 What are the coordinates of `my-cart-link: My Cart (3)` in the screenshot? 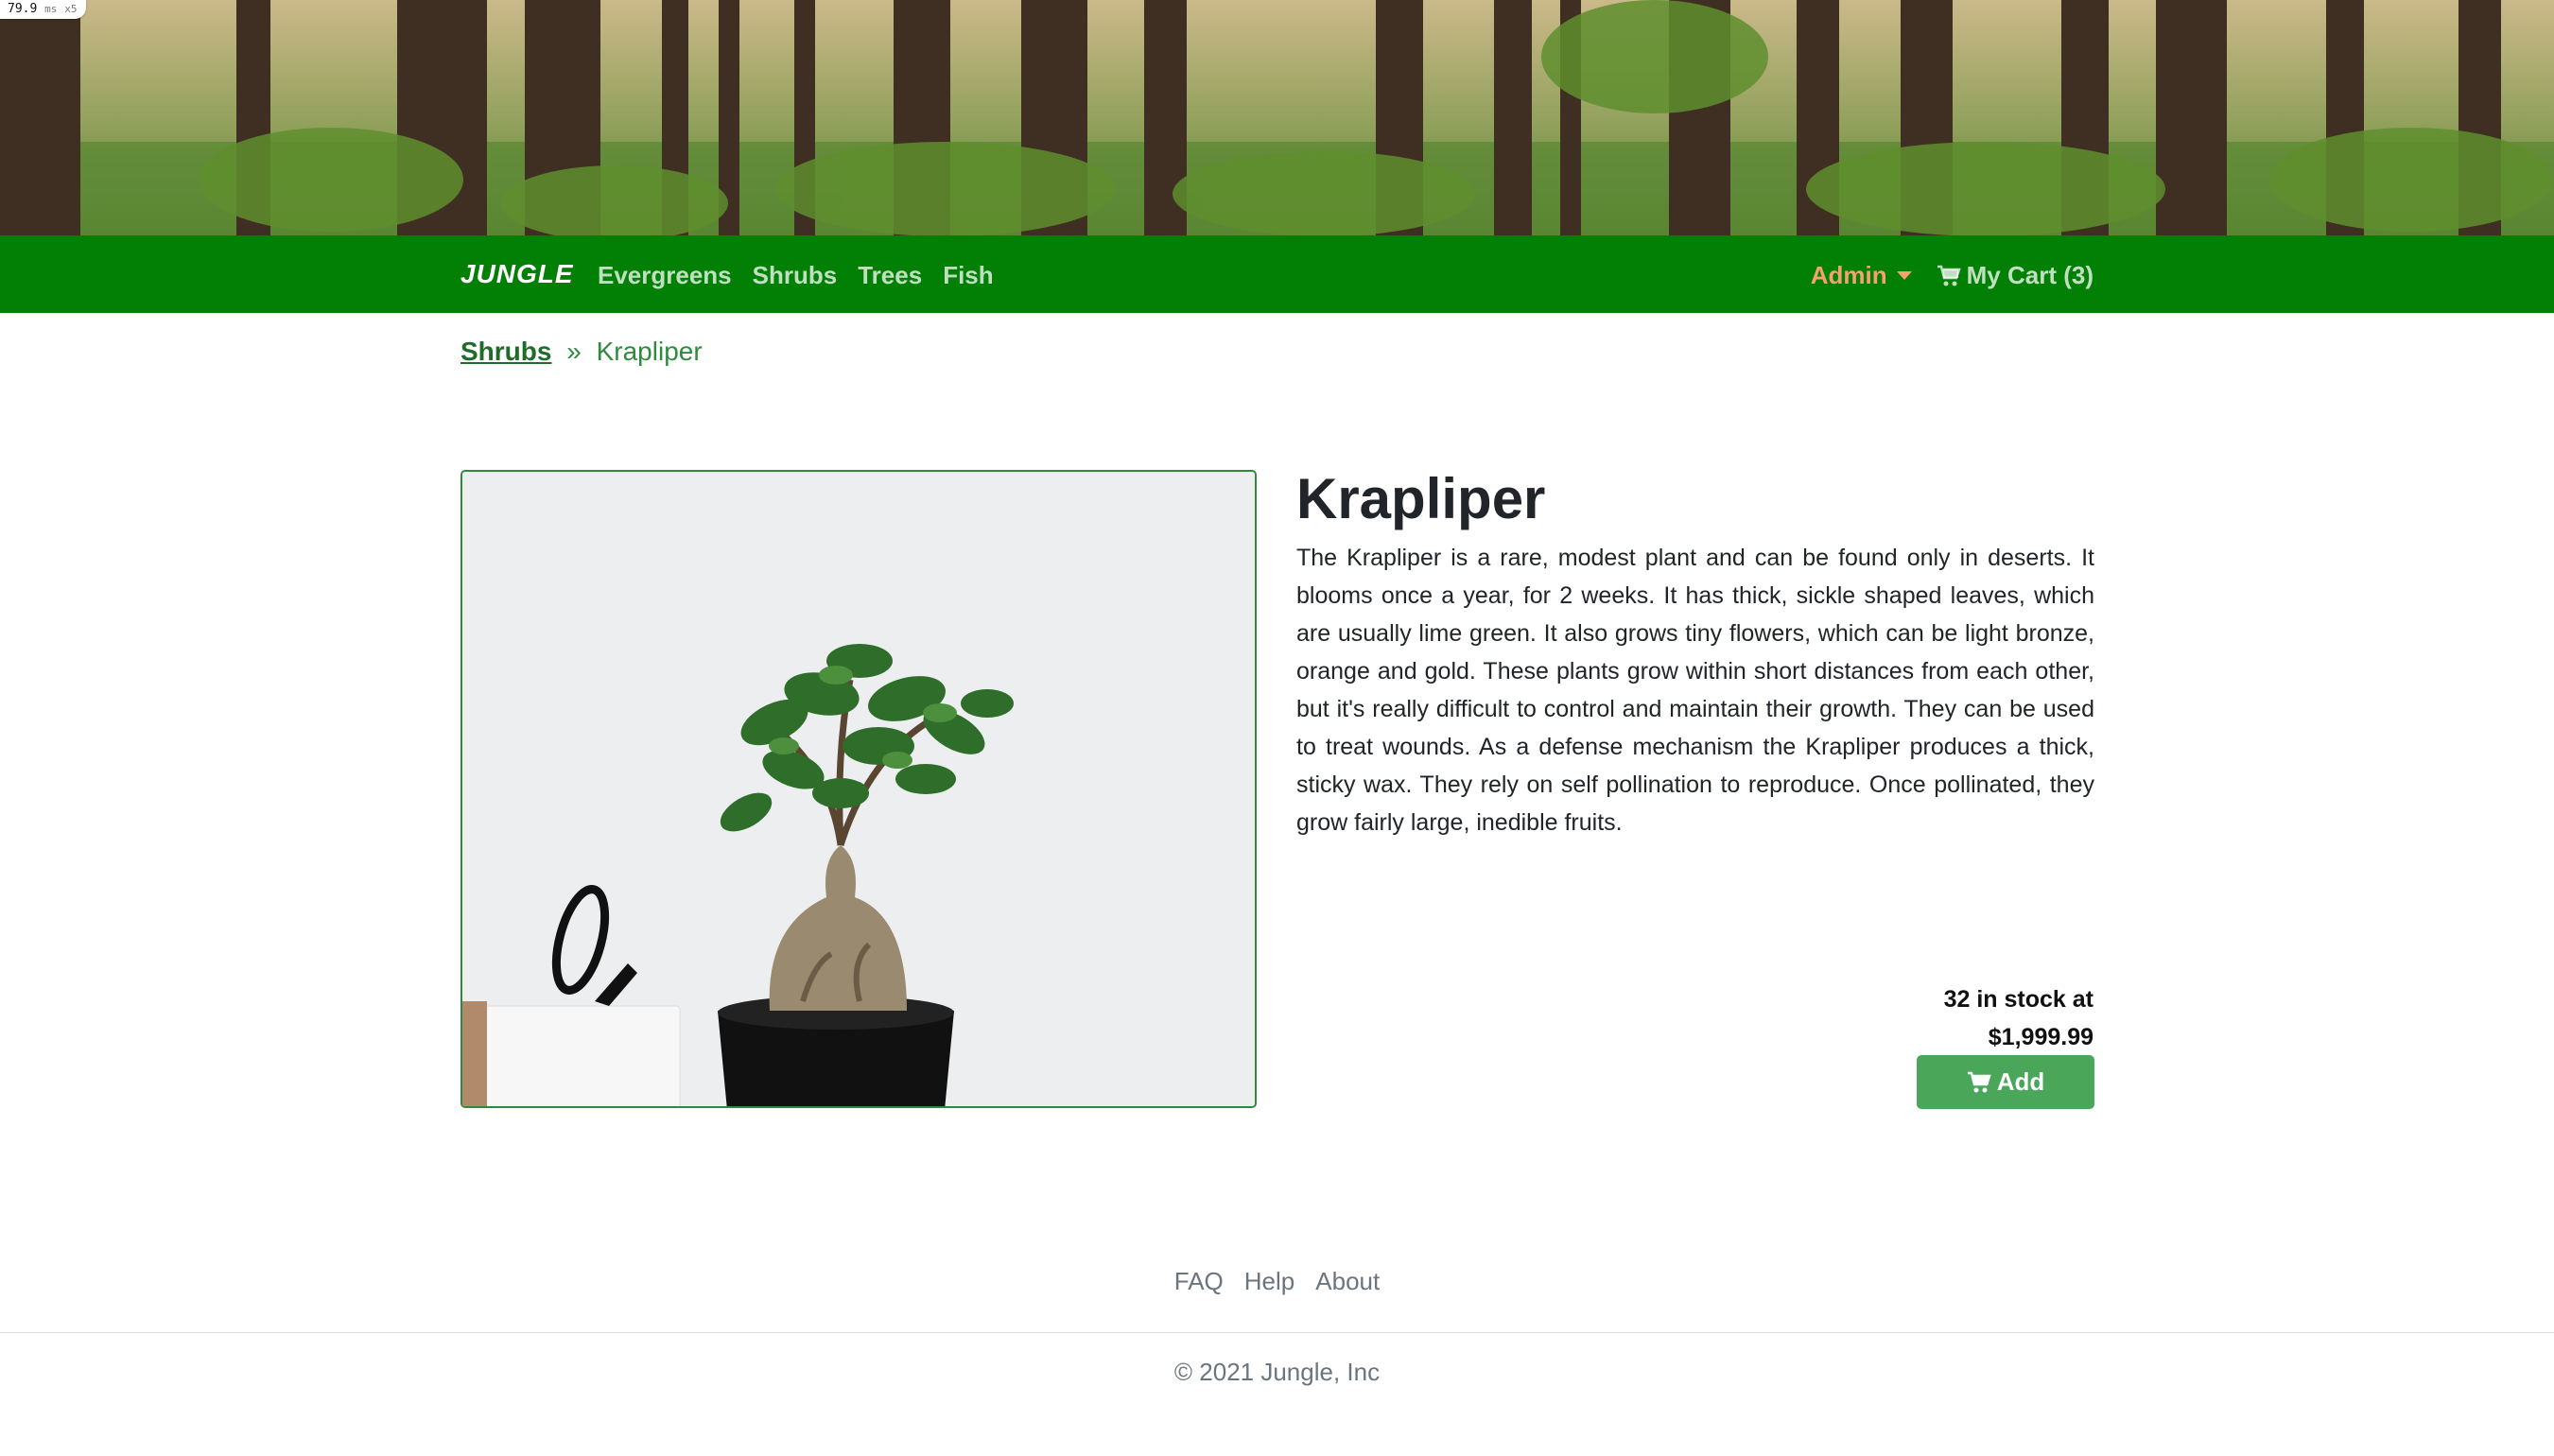 It's located at (2015, 275).